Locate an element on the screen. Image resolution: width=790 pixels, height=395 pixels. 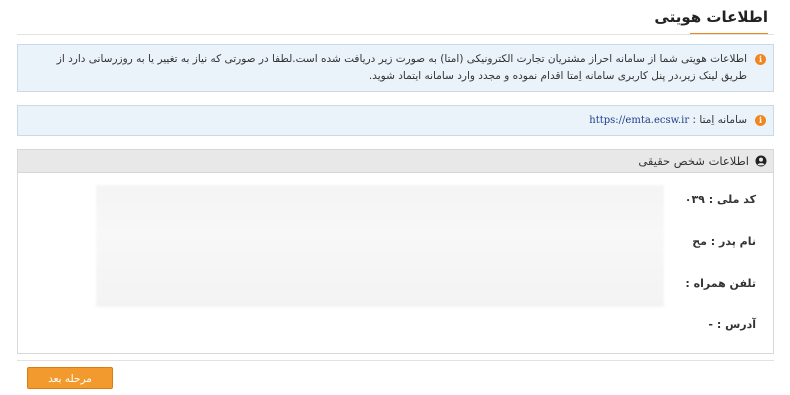
field-national-code: کد ملی : ۰۳۹ is located at coordinates (720, 199).